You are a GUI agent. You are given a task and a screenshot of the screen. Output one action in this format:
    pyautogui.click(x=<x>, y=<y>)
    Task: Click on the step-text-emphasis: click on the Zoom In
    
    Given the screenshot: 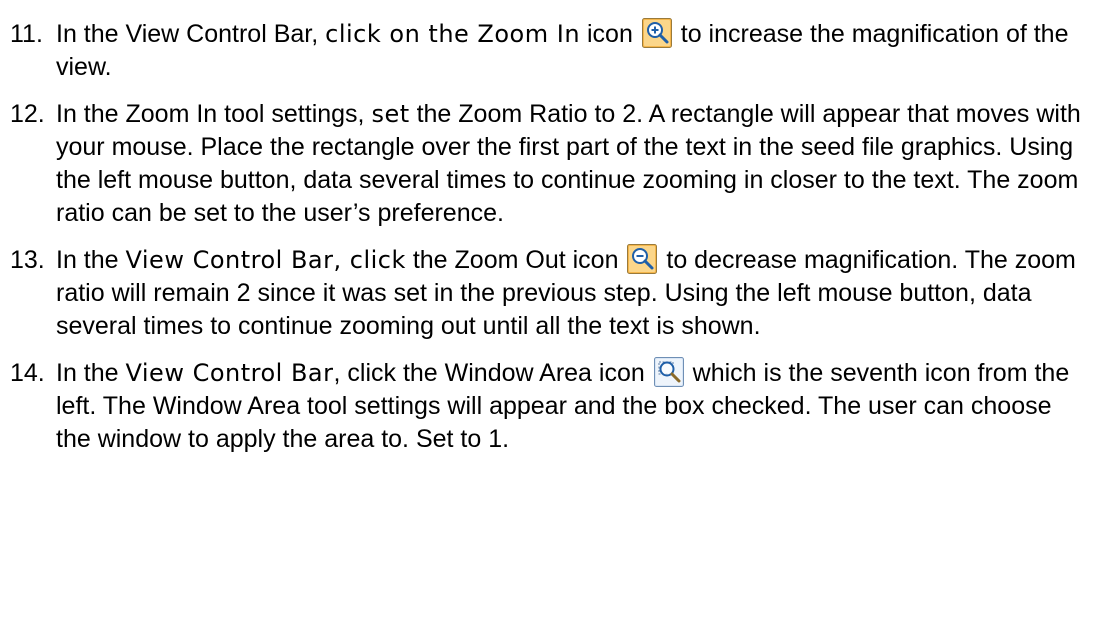 What is the action you would take?
    pyautogui.click(x=453, y=34)
    